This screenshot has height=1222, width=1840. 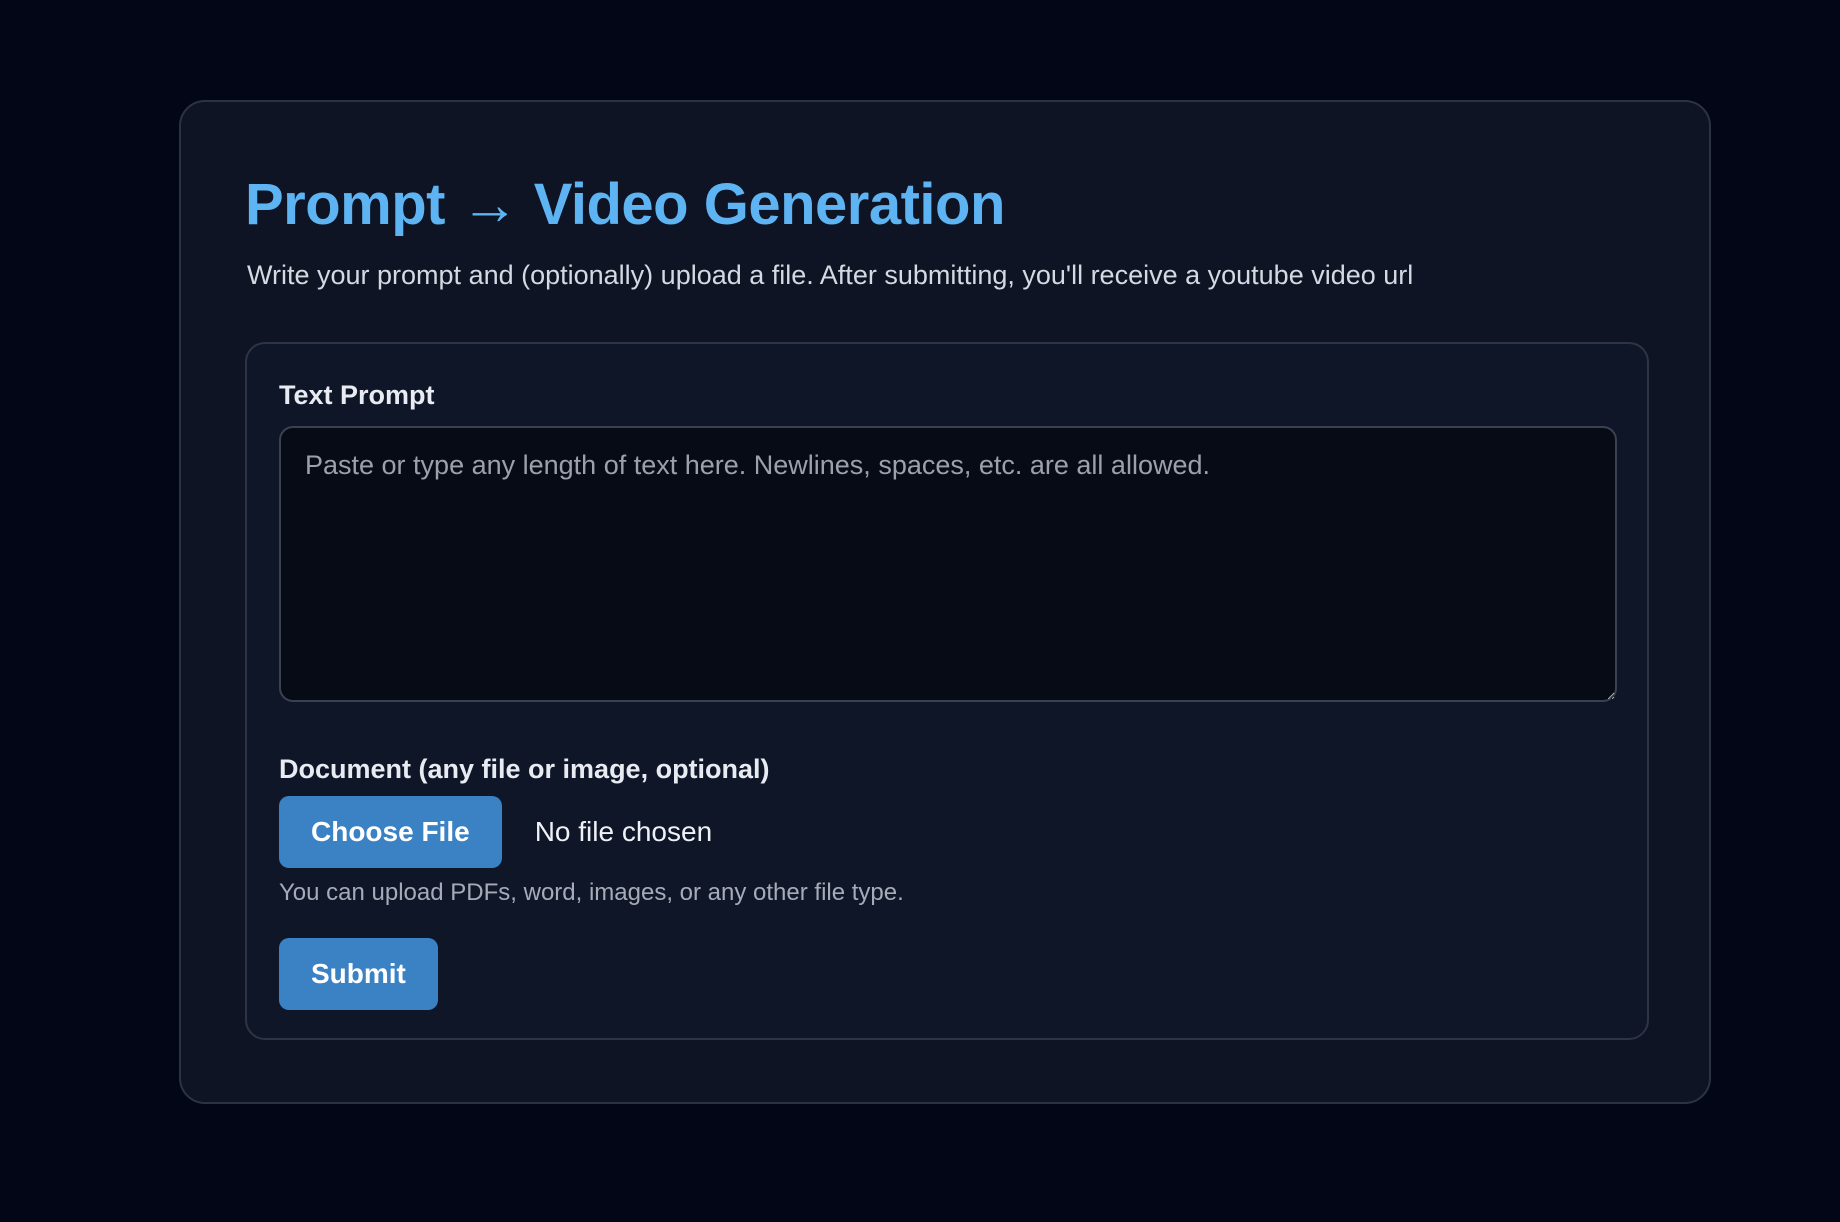 What do you see at coordinates (357, 395) in the screenshot?
I see `text-prompt-label: Text Prompt` at bounding box center [357, 395].